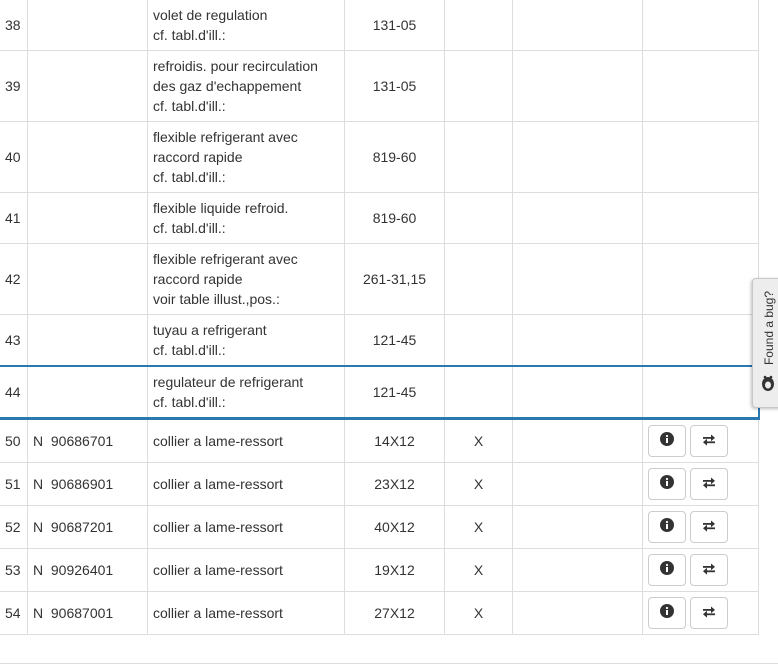 This screenshot has width=778, height=667. Describe the element at coordinates (394, 527) in the screenshot. I see `dimension-cell: 40X12` at that location.